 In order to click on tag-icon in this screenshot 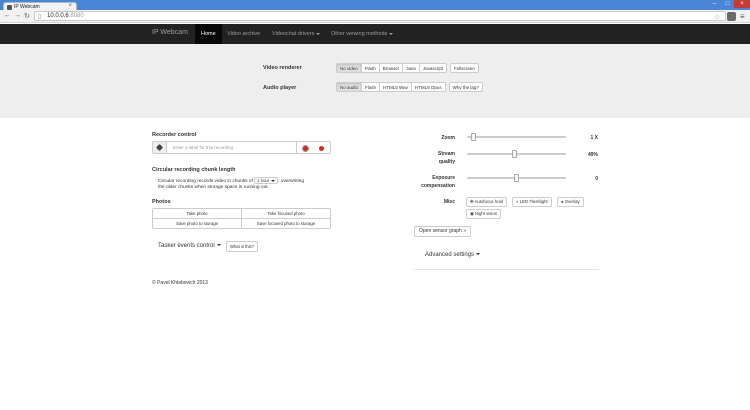, I will do `click(159, 147)`.